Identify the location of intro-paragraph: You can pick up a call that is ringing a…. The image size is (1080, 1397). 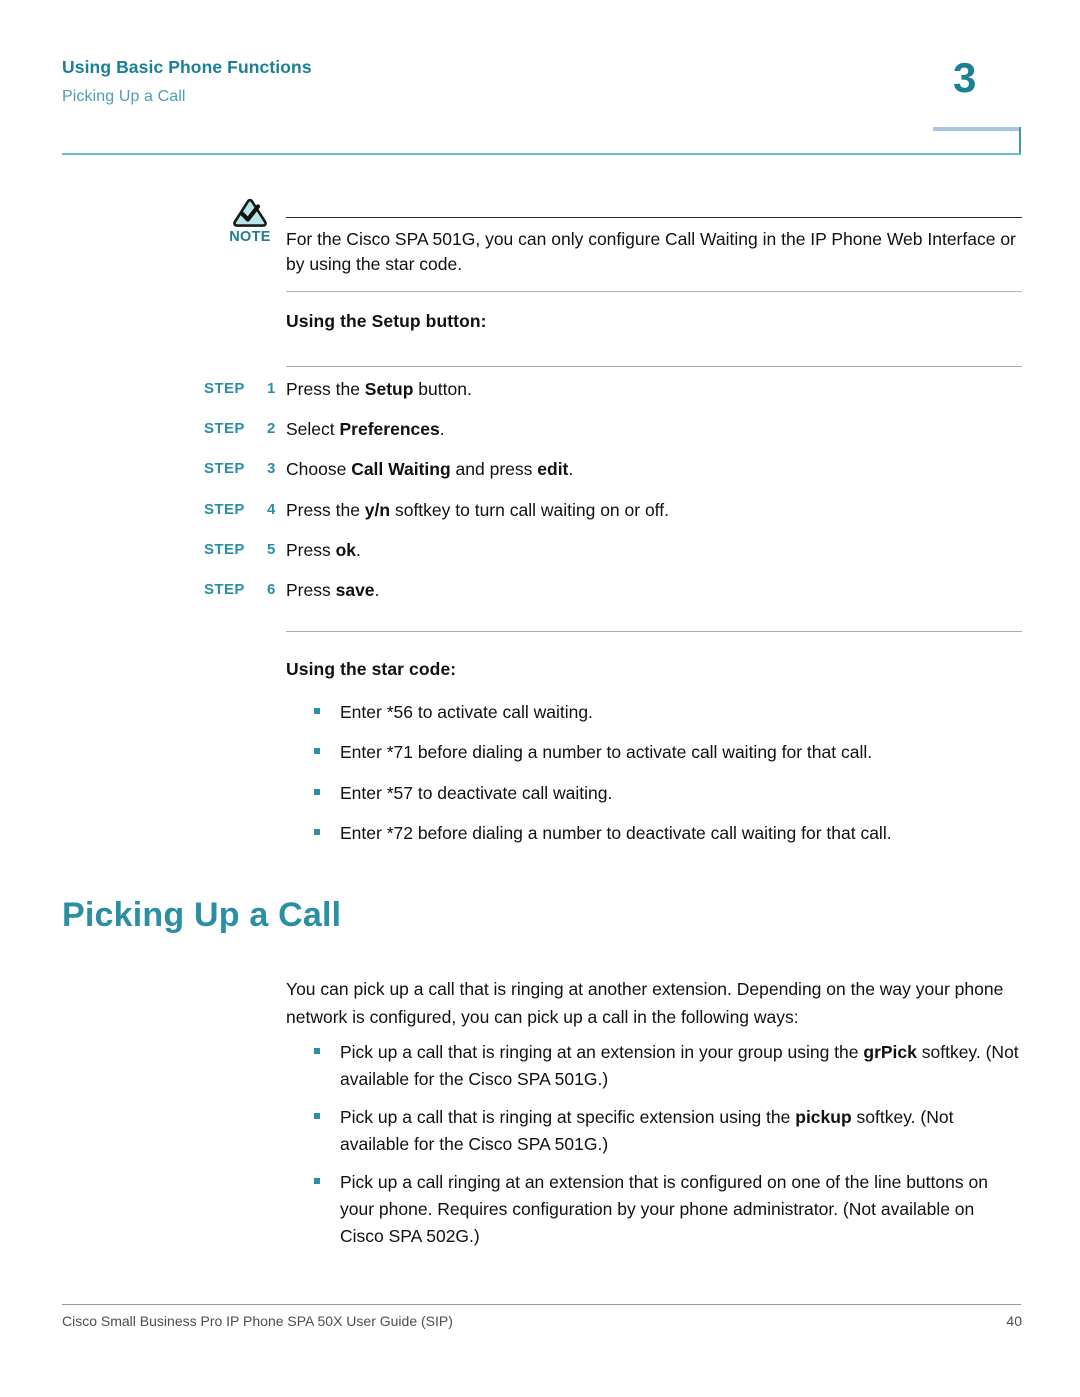
(645, 1003).